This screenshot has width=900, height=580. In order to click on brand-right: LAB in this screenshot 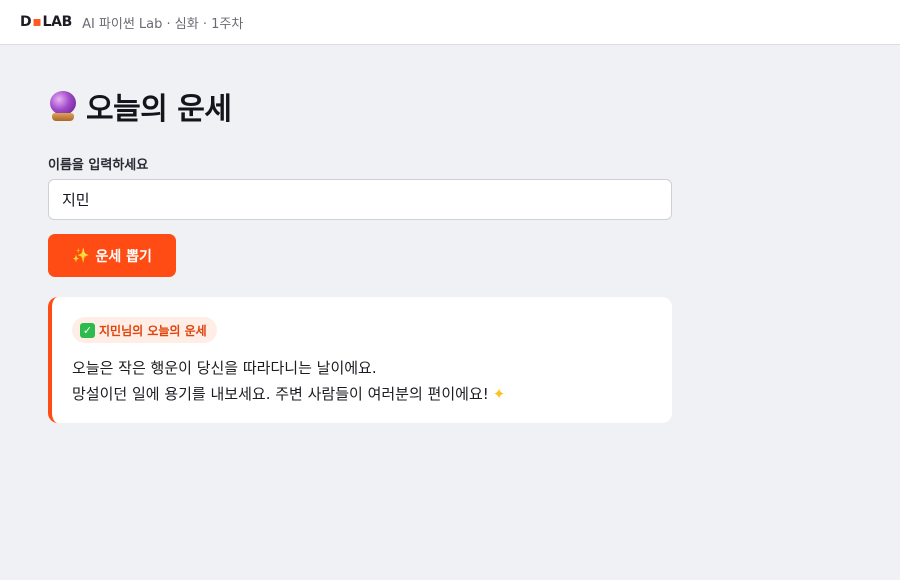, I will do `click(57, 22)`.